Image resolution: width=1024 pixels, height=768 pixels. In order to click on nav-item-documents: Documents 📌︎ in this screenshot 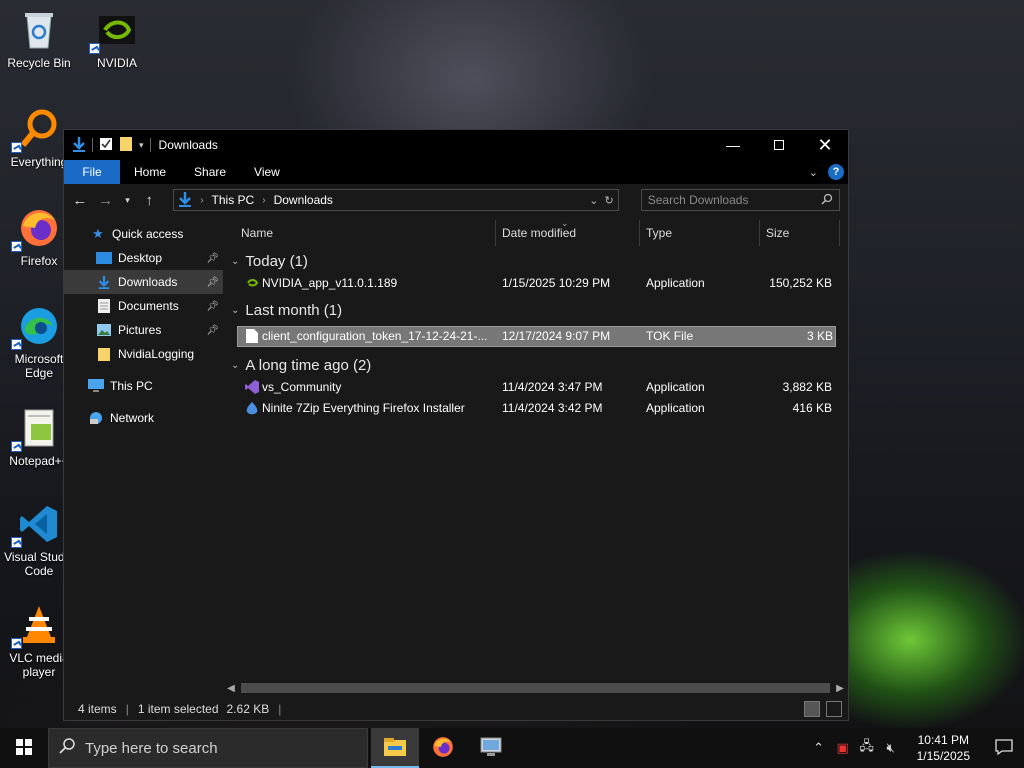, I will do `click(143, 306)`.